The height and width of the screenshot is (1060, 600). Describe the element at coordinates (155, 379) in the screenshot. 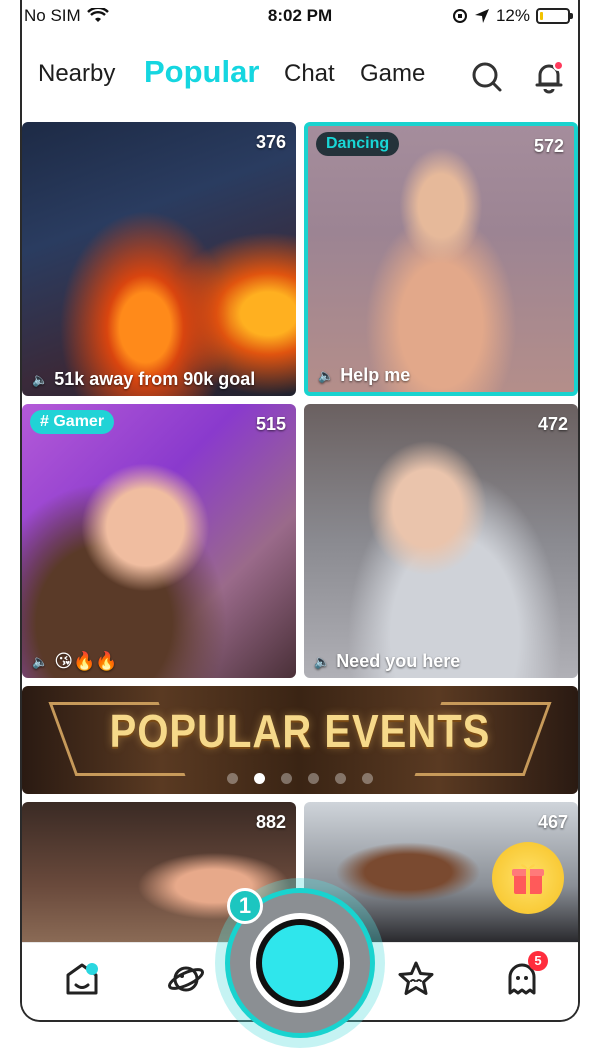

I see `caption-text: 51k away from 90k goal` at that location.